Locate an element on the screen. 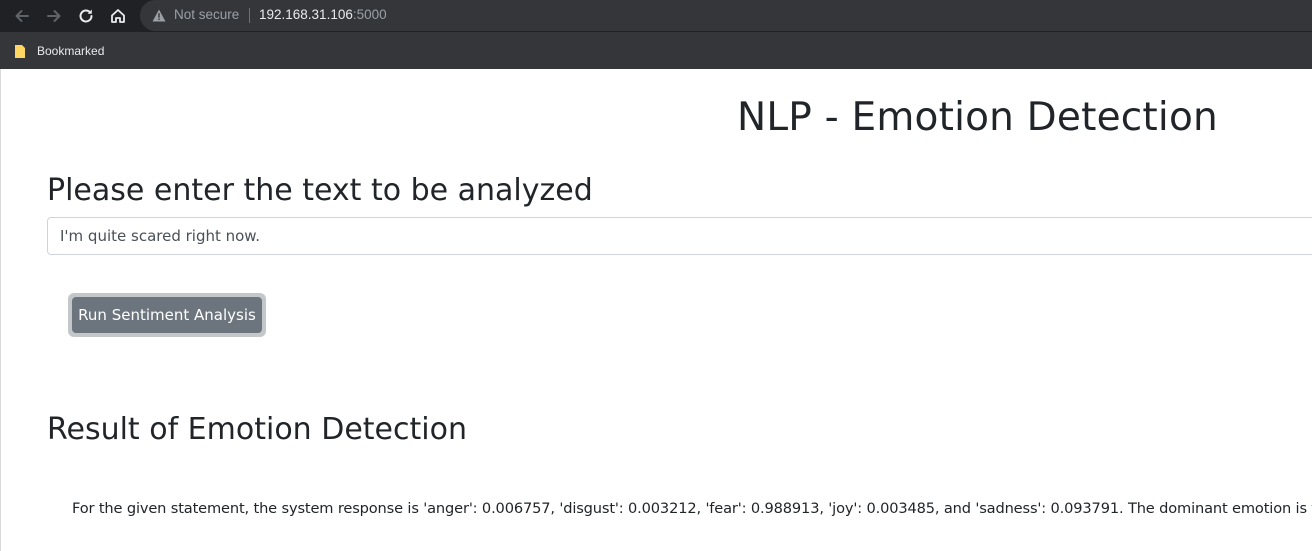 This screenshot has width=1312, height=551. bookmark-label: Bookmarked is located at coordinates (71, 51).